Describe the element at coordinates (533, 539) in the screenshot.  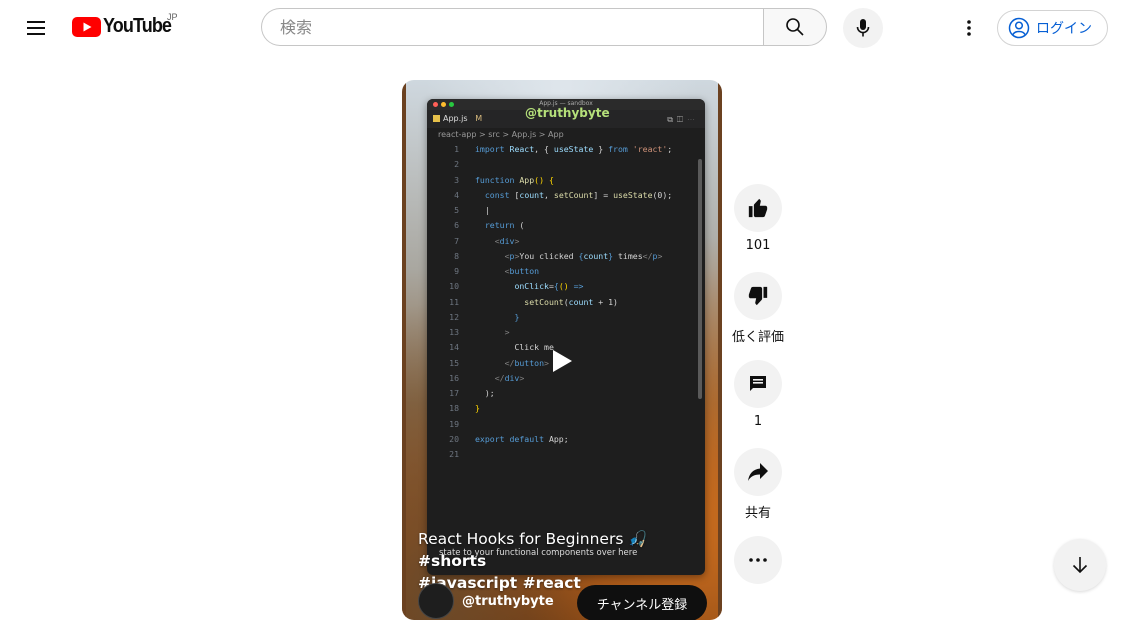
I see `video-title-text: React Hooks for Beginners 🎣` at that location.